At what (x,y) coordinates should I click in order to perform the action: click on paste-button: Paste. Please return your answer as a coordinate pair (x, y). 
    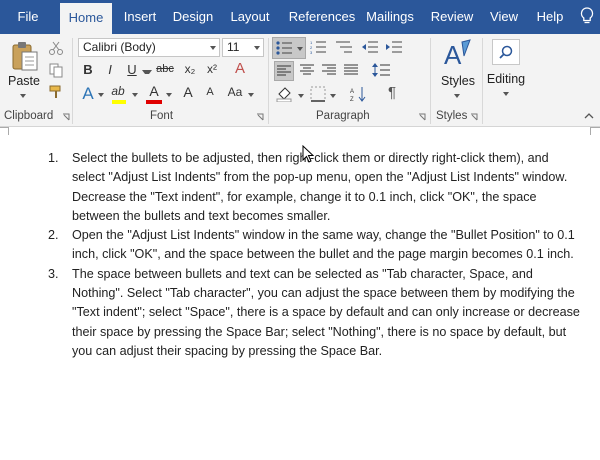
    Looking at the image, I should click on (24, 81).